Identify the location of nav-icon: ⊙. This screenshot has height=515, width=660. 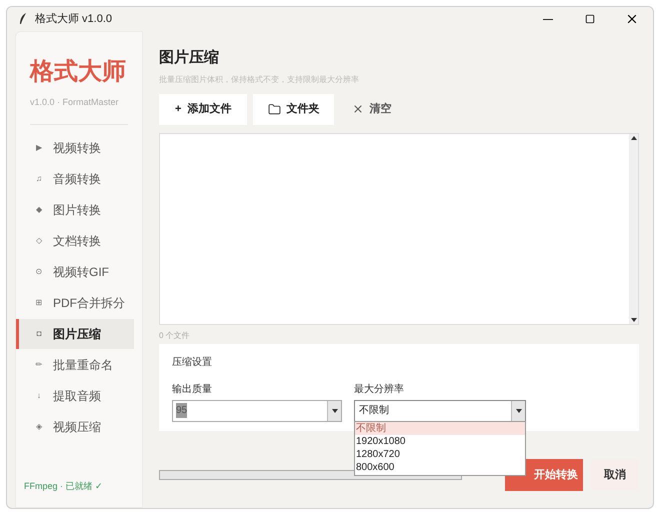
(39, 272).